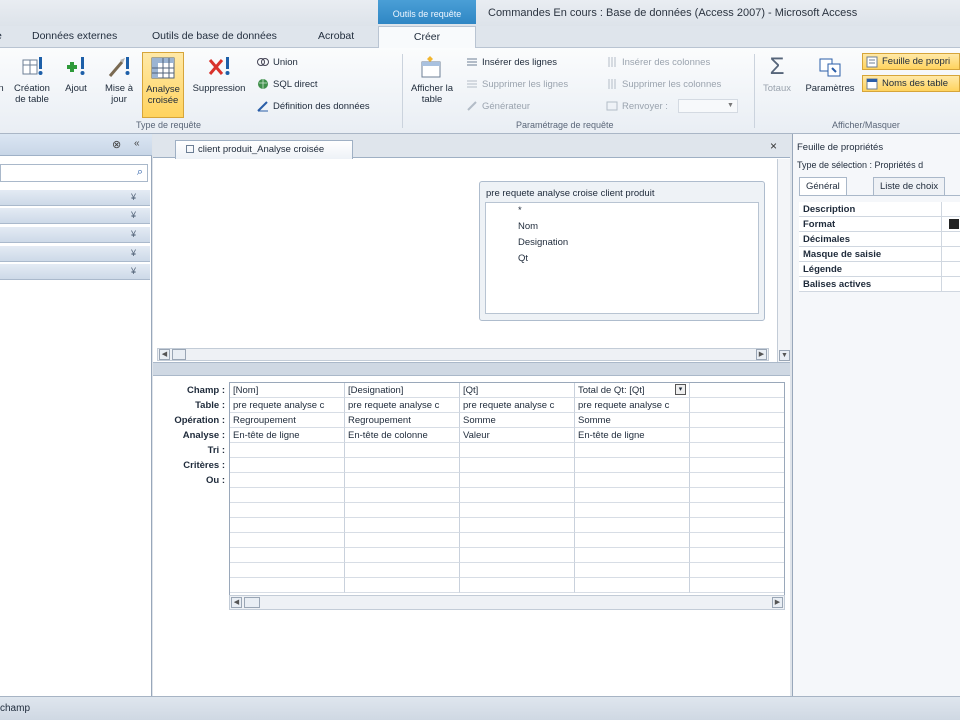 The width and height of the screenshot is (960, 720). What do you see at coordinates (911, 61) in the screenshot?
I see `property-sheet-button: Feuille de propri` at bounding box center [911, 61].